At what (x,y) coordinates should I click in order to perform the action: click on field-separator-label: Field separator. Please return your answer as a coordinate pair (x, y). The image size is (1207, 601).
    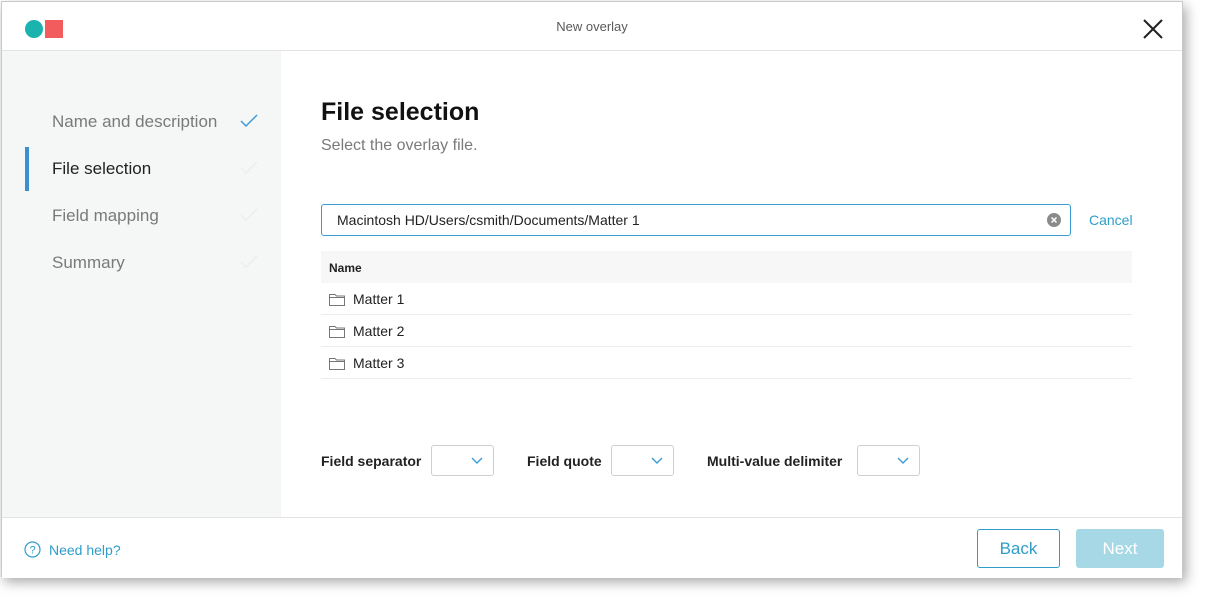
    Looking at the image, I should click on (371, 461).